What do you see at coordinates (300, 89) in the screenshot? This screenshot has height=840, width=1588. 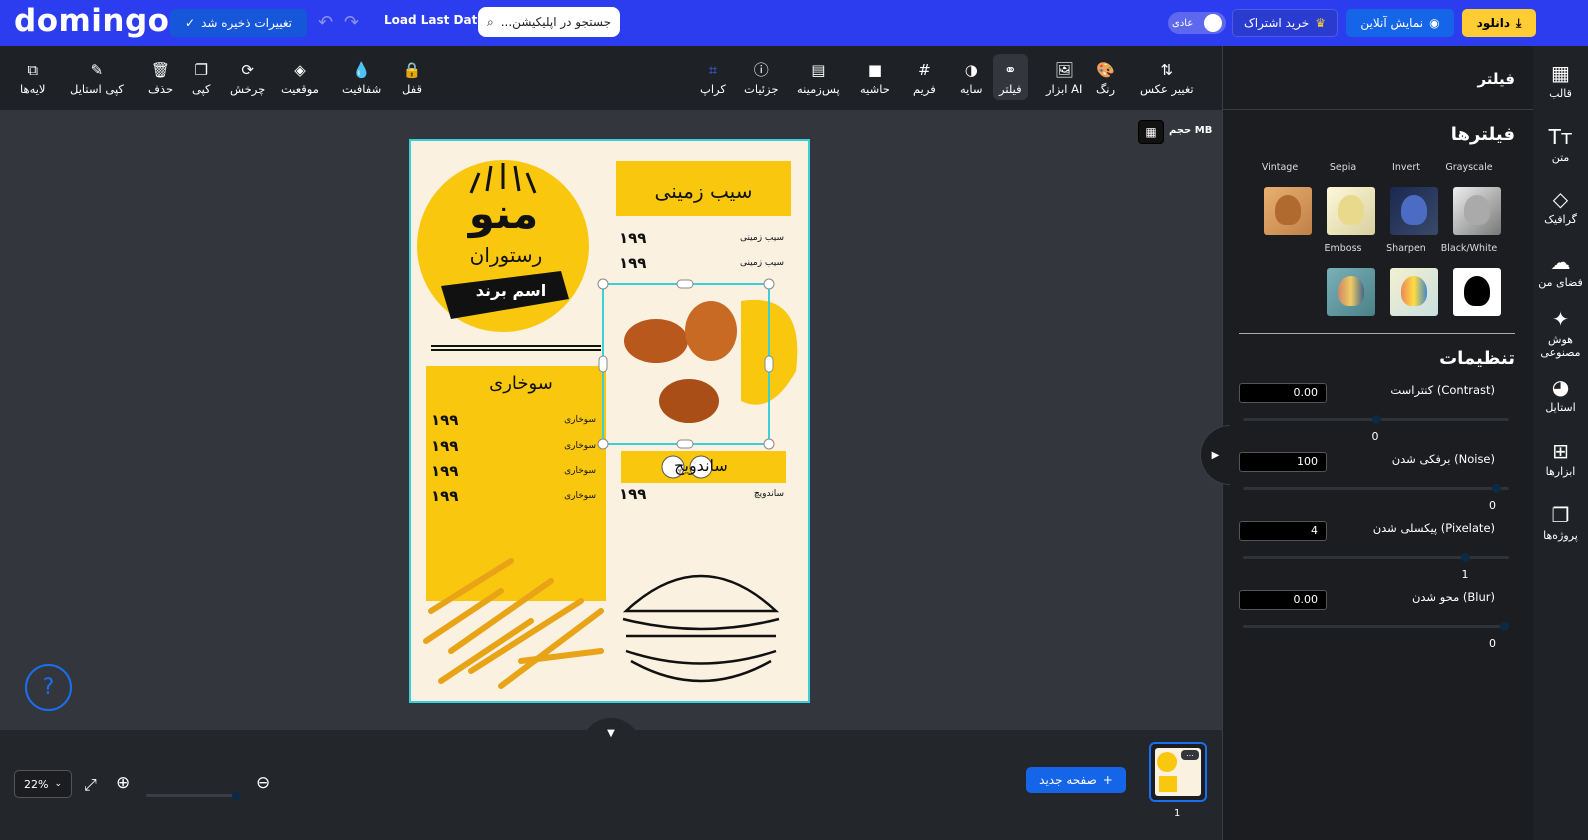 I see `tool-label: موقعیت` at bounding box center [300, 89].